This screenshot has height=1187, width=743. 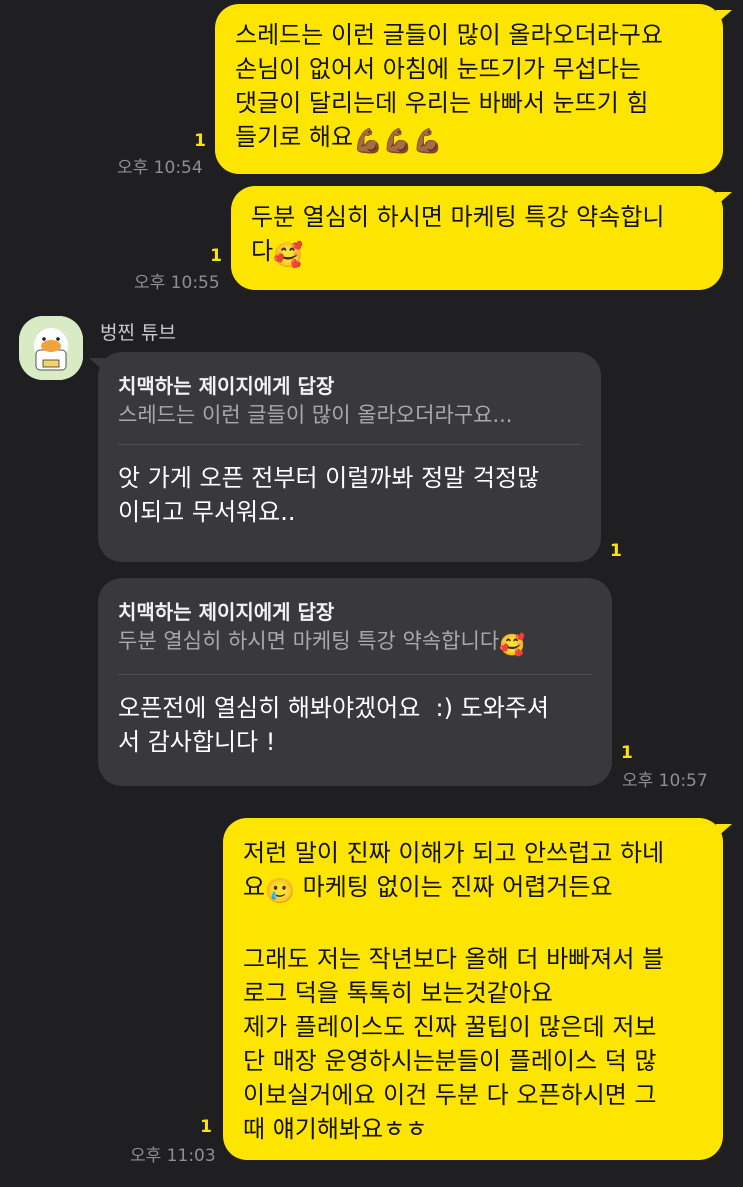 I want to click on flexed-biceps-emoji-icon: 💪🏾💪🏾💪🏾, so click(x=398, y=141).